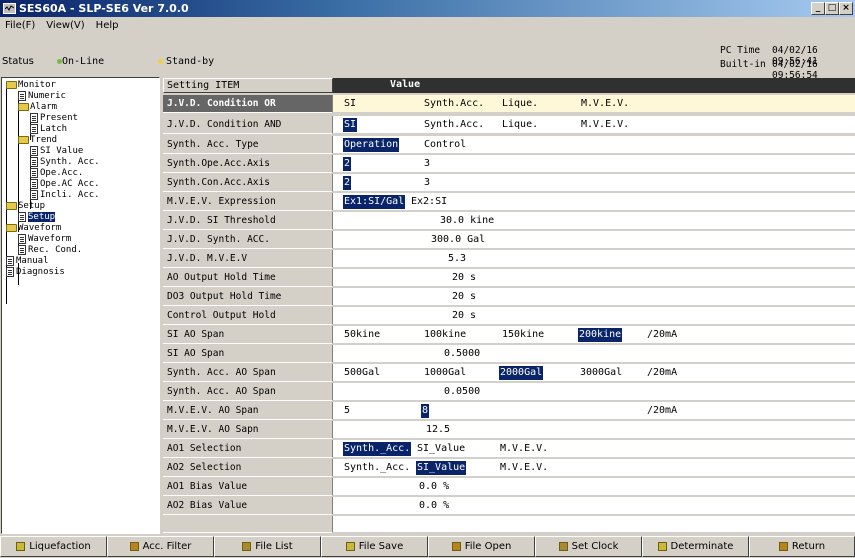 The height and width of the screenshot is (558, 855). I want to click on option-cell: SI, so click(350, 104).